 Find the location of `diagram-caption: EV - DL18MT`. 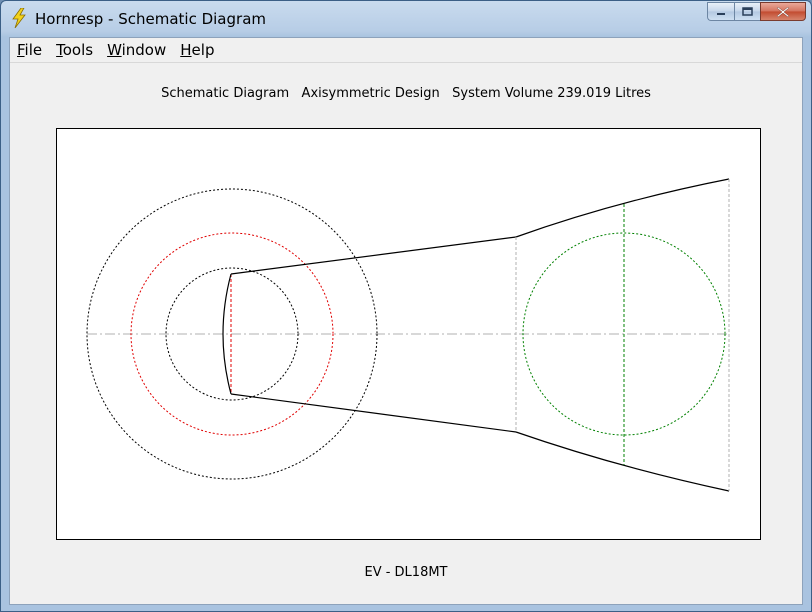

diagram-caption: EV - DL18MT is located at coordinates (406, 572).